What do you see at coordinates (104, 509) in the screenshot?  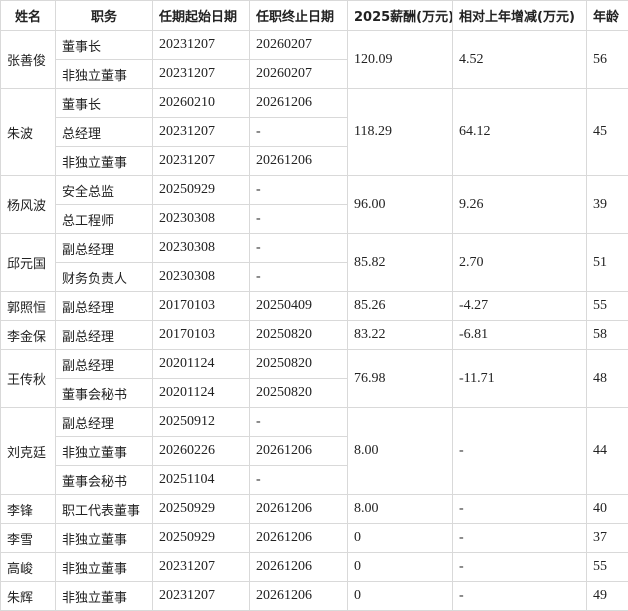 I see `role-title: 职工代表董事` at bounding box center [104, 509].